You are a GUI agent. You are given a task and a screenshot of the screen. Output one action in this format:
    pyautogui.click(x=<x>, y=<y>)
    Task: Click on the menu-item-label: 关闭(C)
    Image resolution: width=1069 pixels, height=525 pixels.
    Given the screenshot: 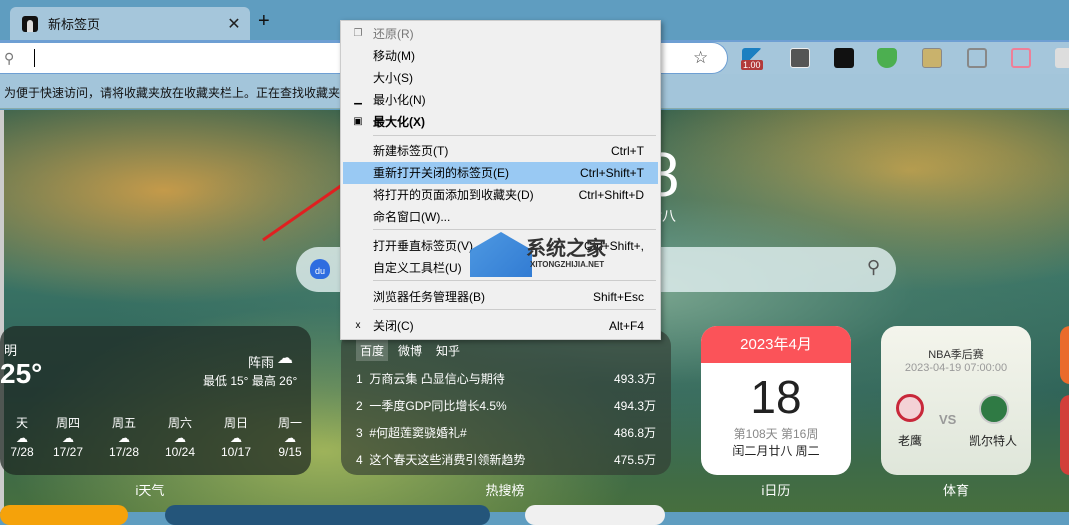 What is the action you would take?
    pyautogui.click(x=393, y=326)
    